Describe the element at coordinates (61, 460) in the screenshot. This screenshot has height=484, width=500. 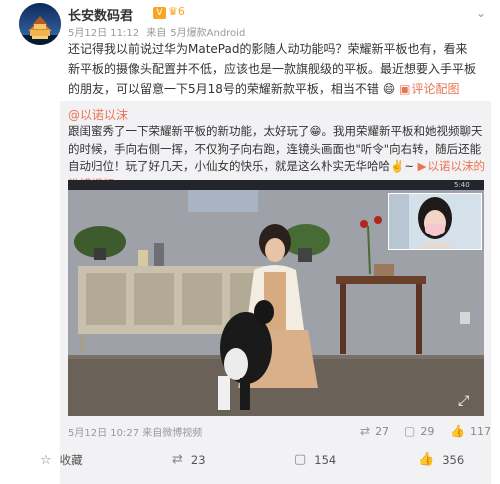
I see `favorite-button: ☆ 收藏` at that location.